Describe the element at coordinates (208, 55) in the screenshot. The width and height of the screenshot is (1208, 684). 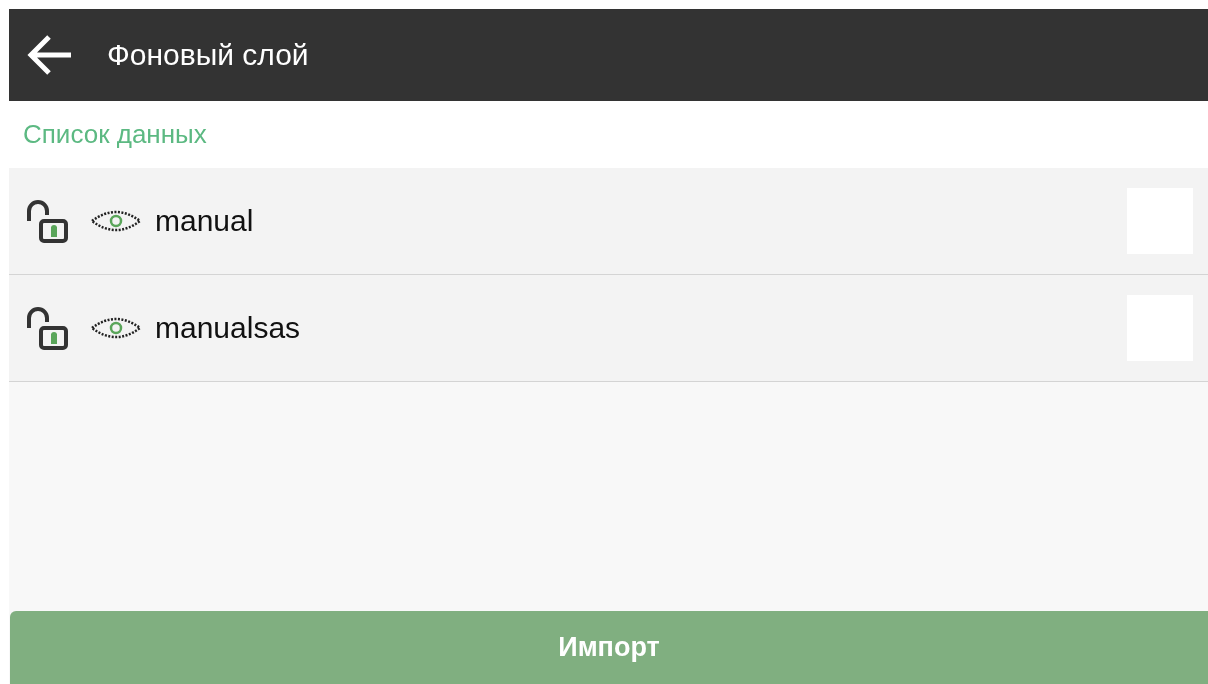
I see `screen-title: Фоновый слой` at that location.